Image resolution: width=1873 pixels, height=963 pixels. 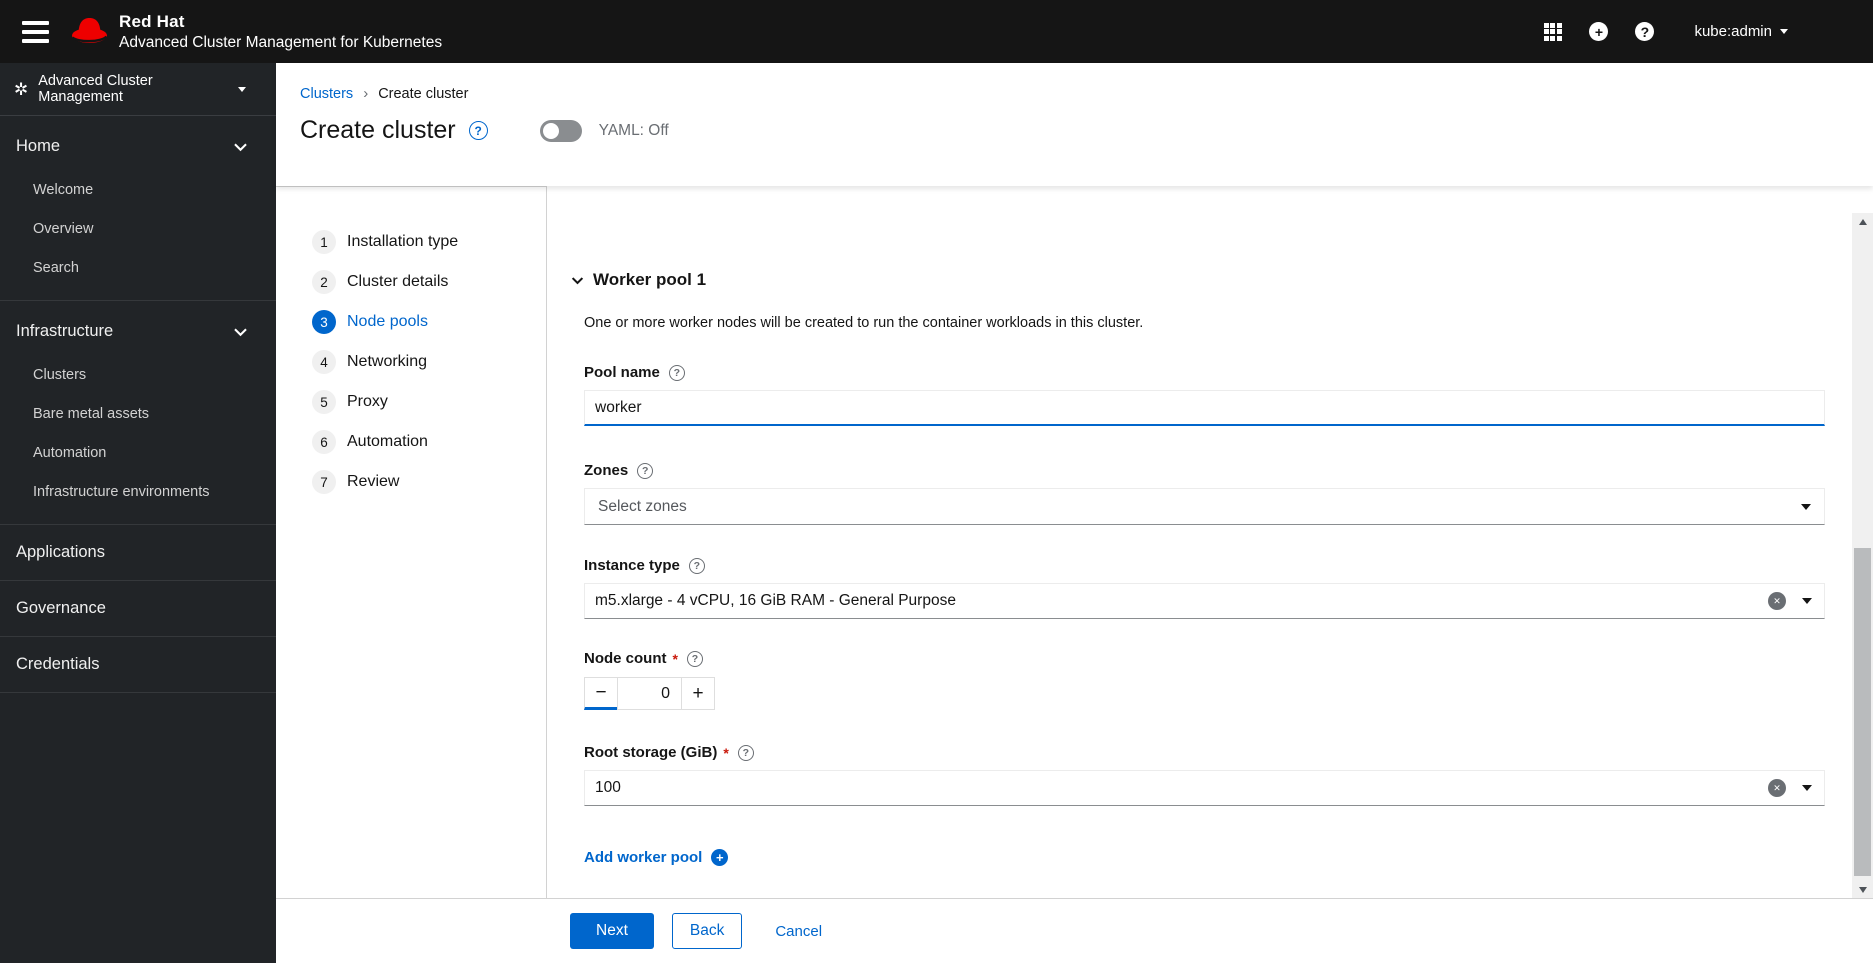 I want to click on node-count-input, so click(x=649, y=693).